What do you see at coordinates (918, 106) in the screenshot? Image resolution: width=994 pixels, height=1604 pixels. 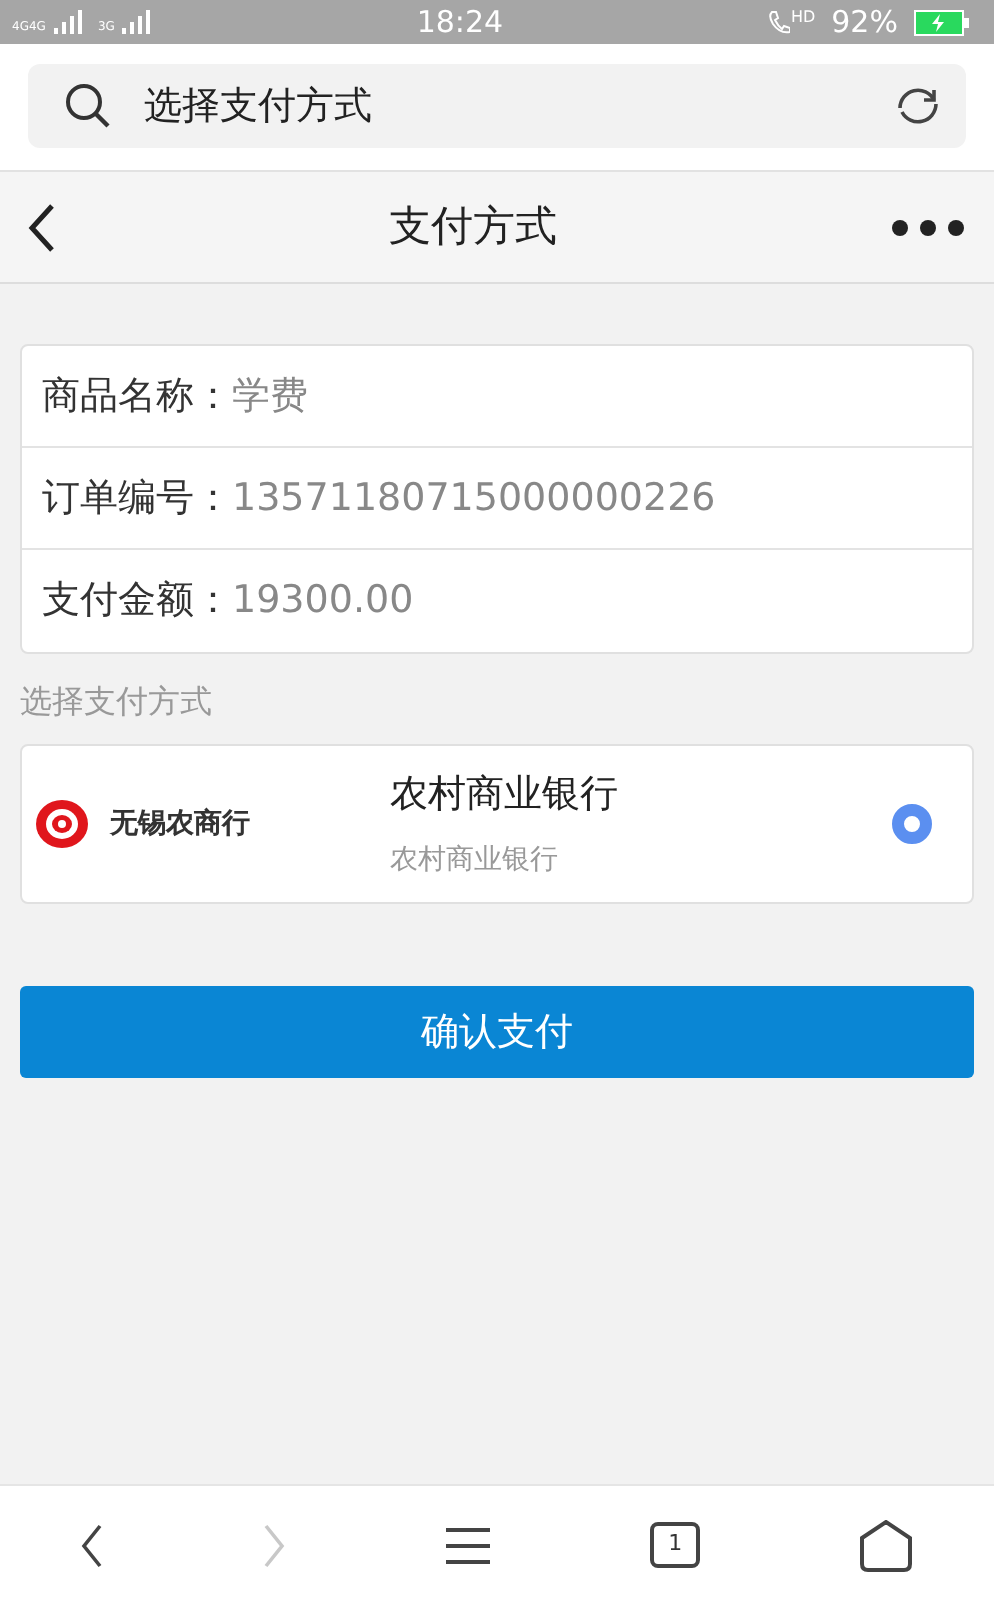 I see `refresh-icon` at bounding box center [918, 106].